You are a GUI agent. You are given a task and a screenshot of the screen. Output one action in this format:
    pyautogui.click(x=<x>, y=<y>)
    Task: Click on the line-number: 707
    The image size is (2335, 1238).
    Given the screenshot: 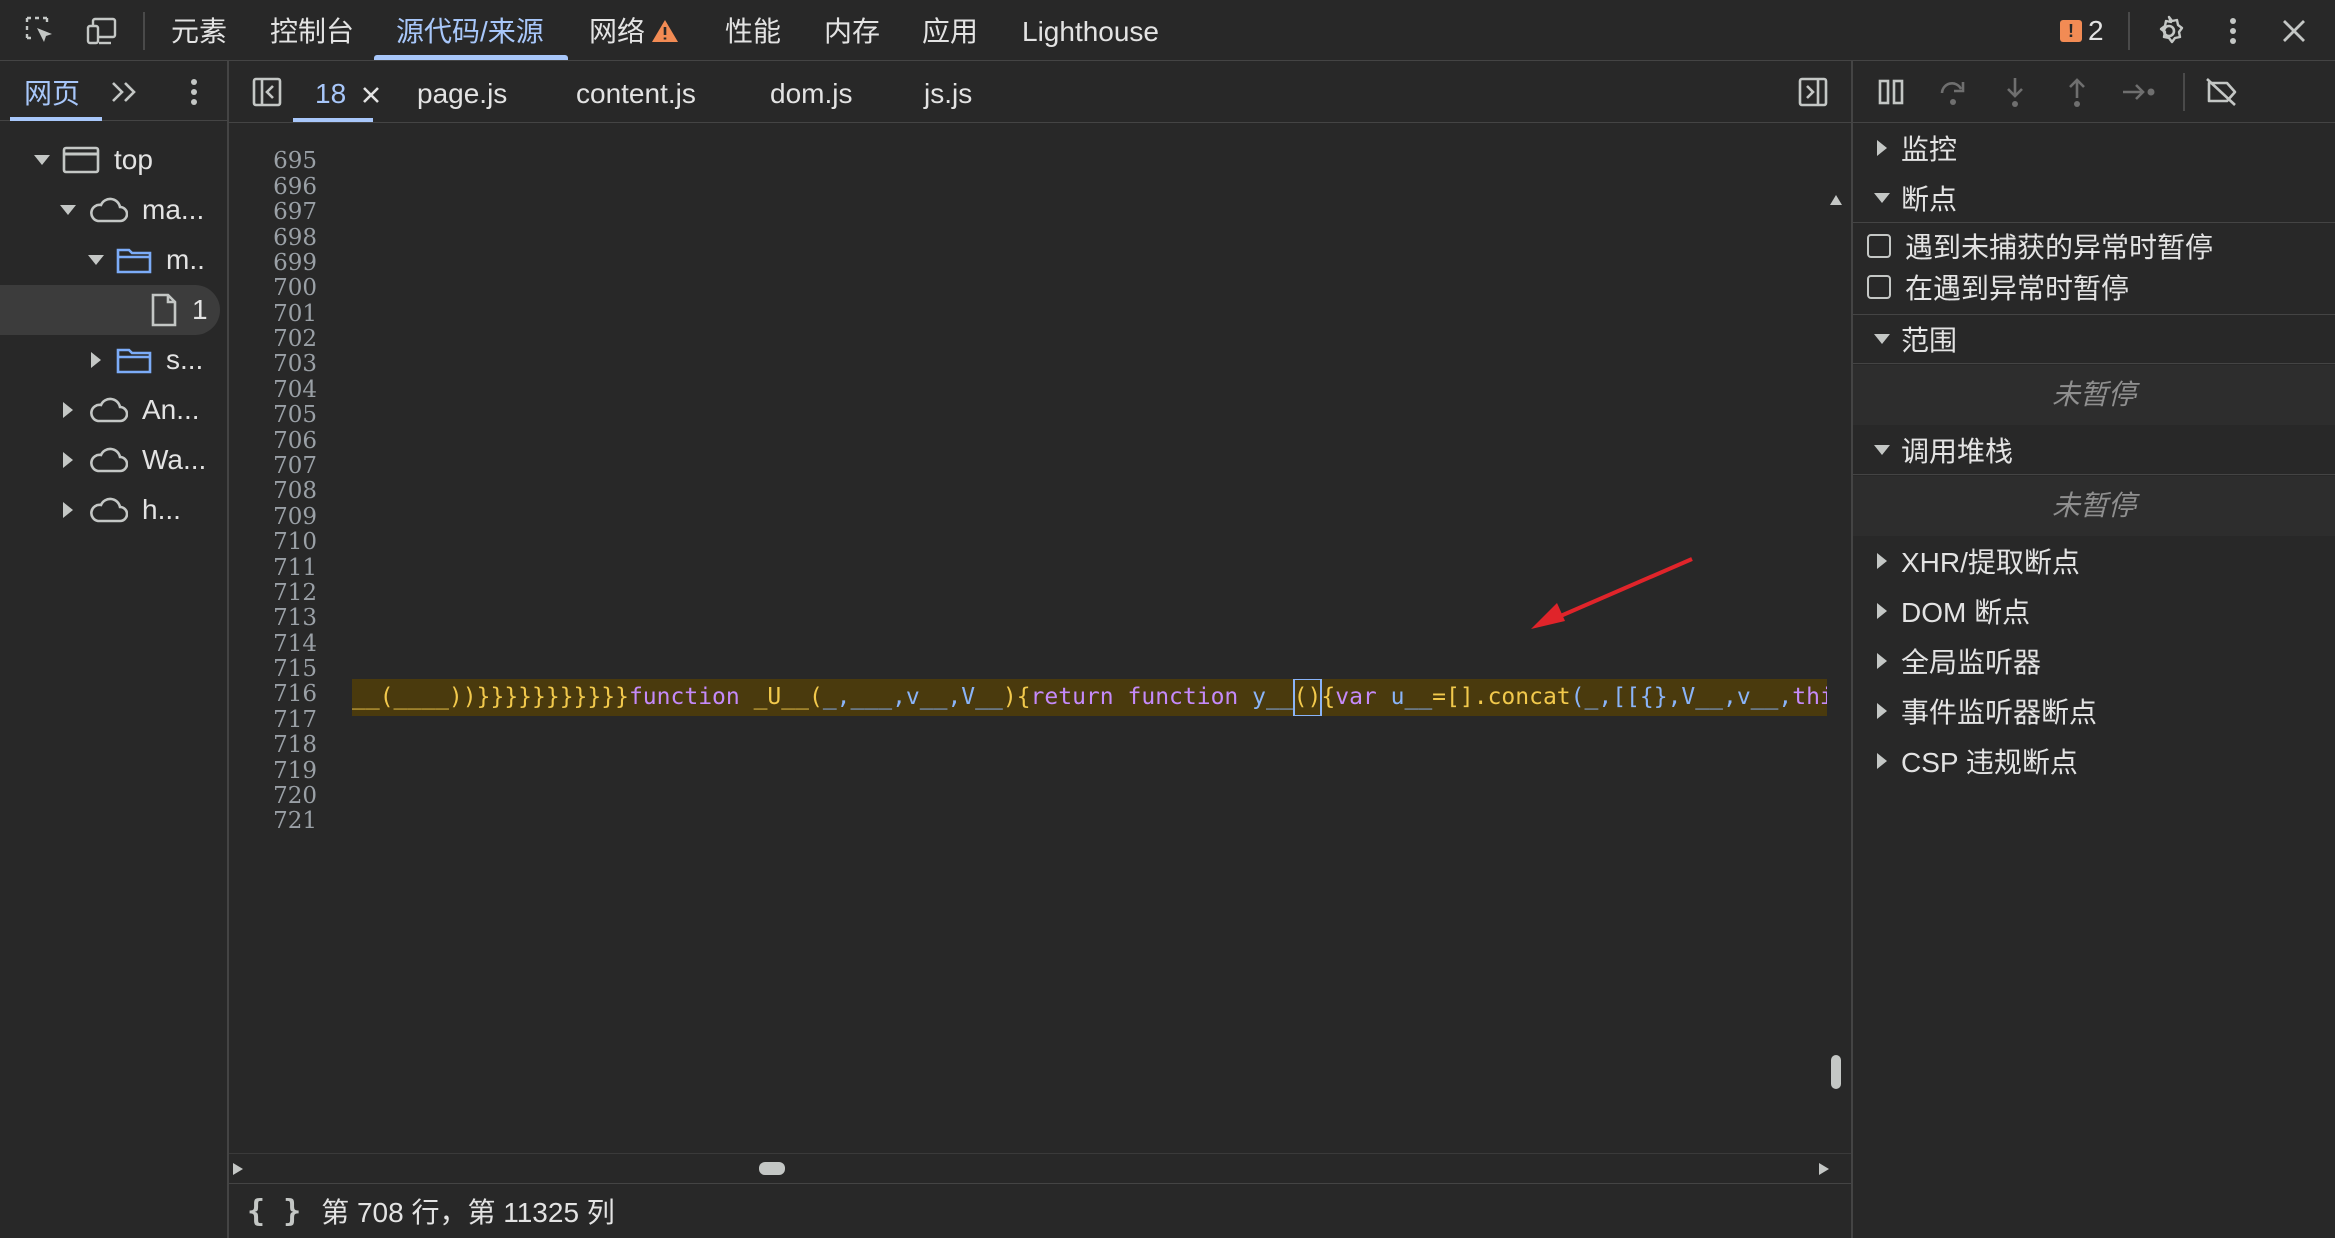 What is the action you would take?
    pyautogui.click(x=273, y=466)
    